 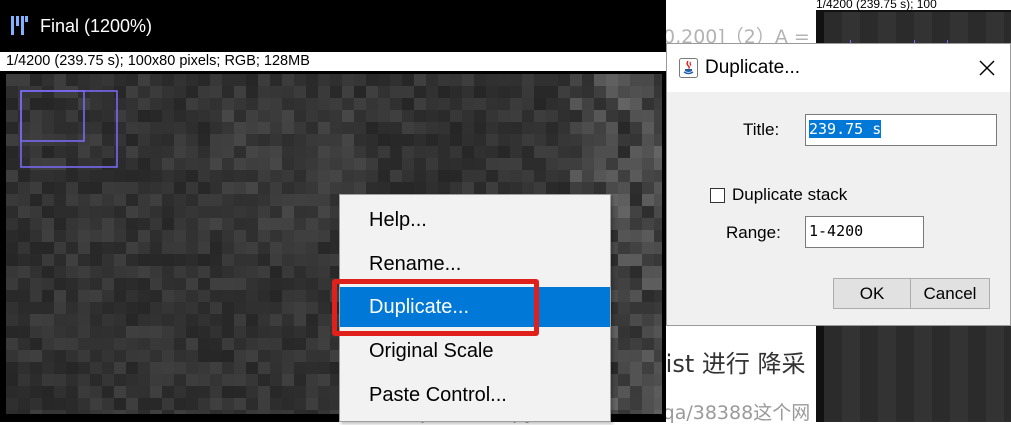 What do you see at coordinates (836, 231) in the screenshot?
I see `range-input-value: 1-4200` at bounding box center [836, 231].